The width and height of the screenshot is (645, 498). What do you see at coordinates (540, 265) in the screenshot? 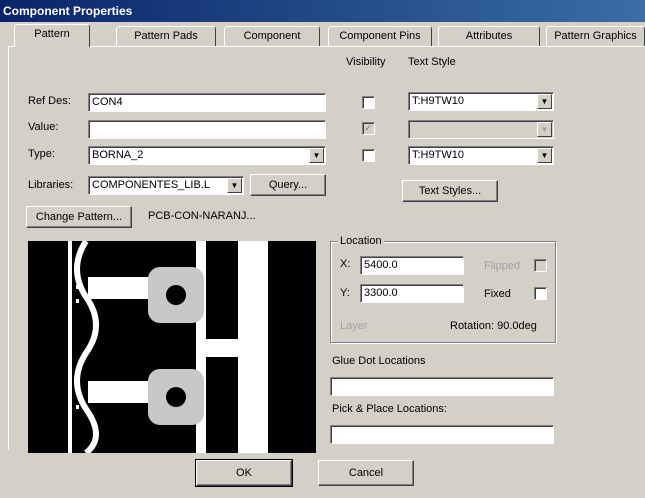
I see `flipped-checkbox` at bounding box center [540, 265].